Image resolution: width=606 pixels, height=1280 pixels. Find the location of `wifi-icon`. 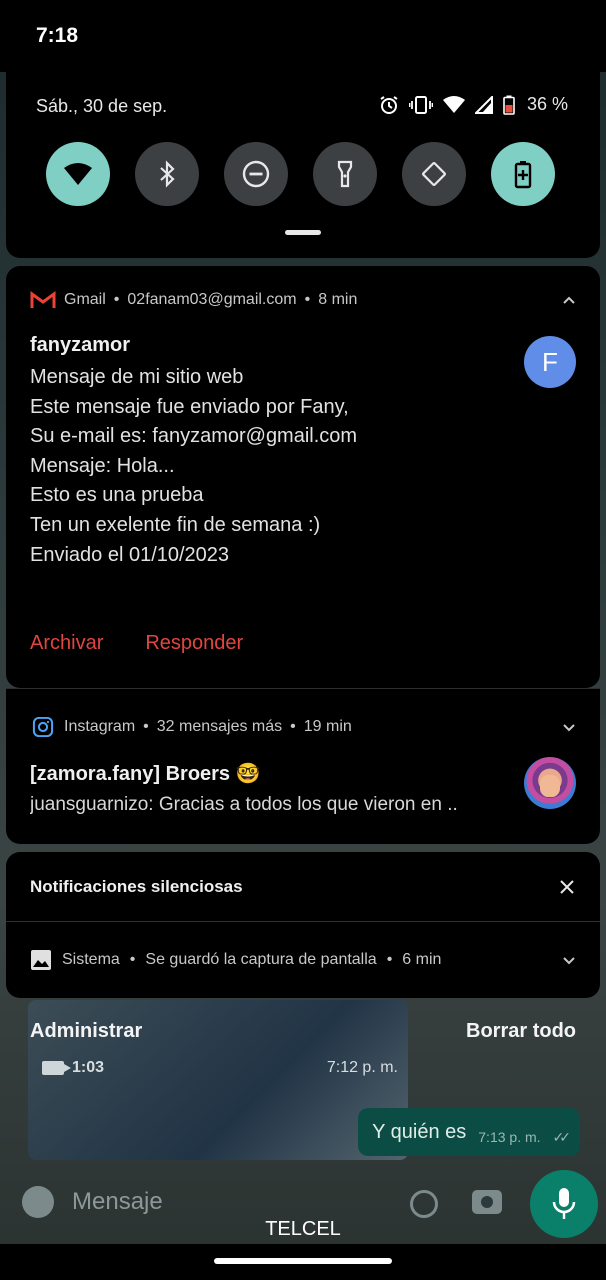

wifi-icon is located at coordinates (78, 174).